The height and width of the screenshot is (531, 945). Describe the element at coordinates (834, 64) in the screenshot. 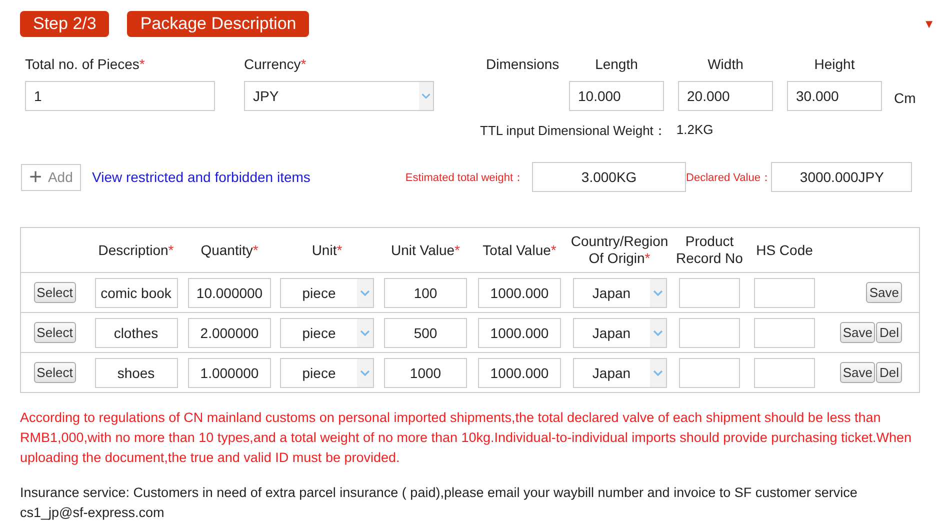

I see `field-label: Height` at that location.